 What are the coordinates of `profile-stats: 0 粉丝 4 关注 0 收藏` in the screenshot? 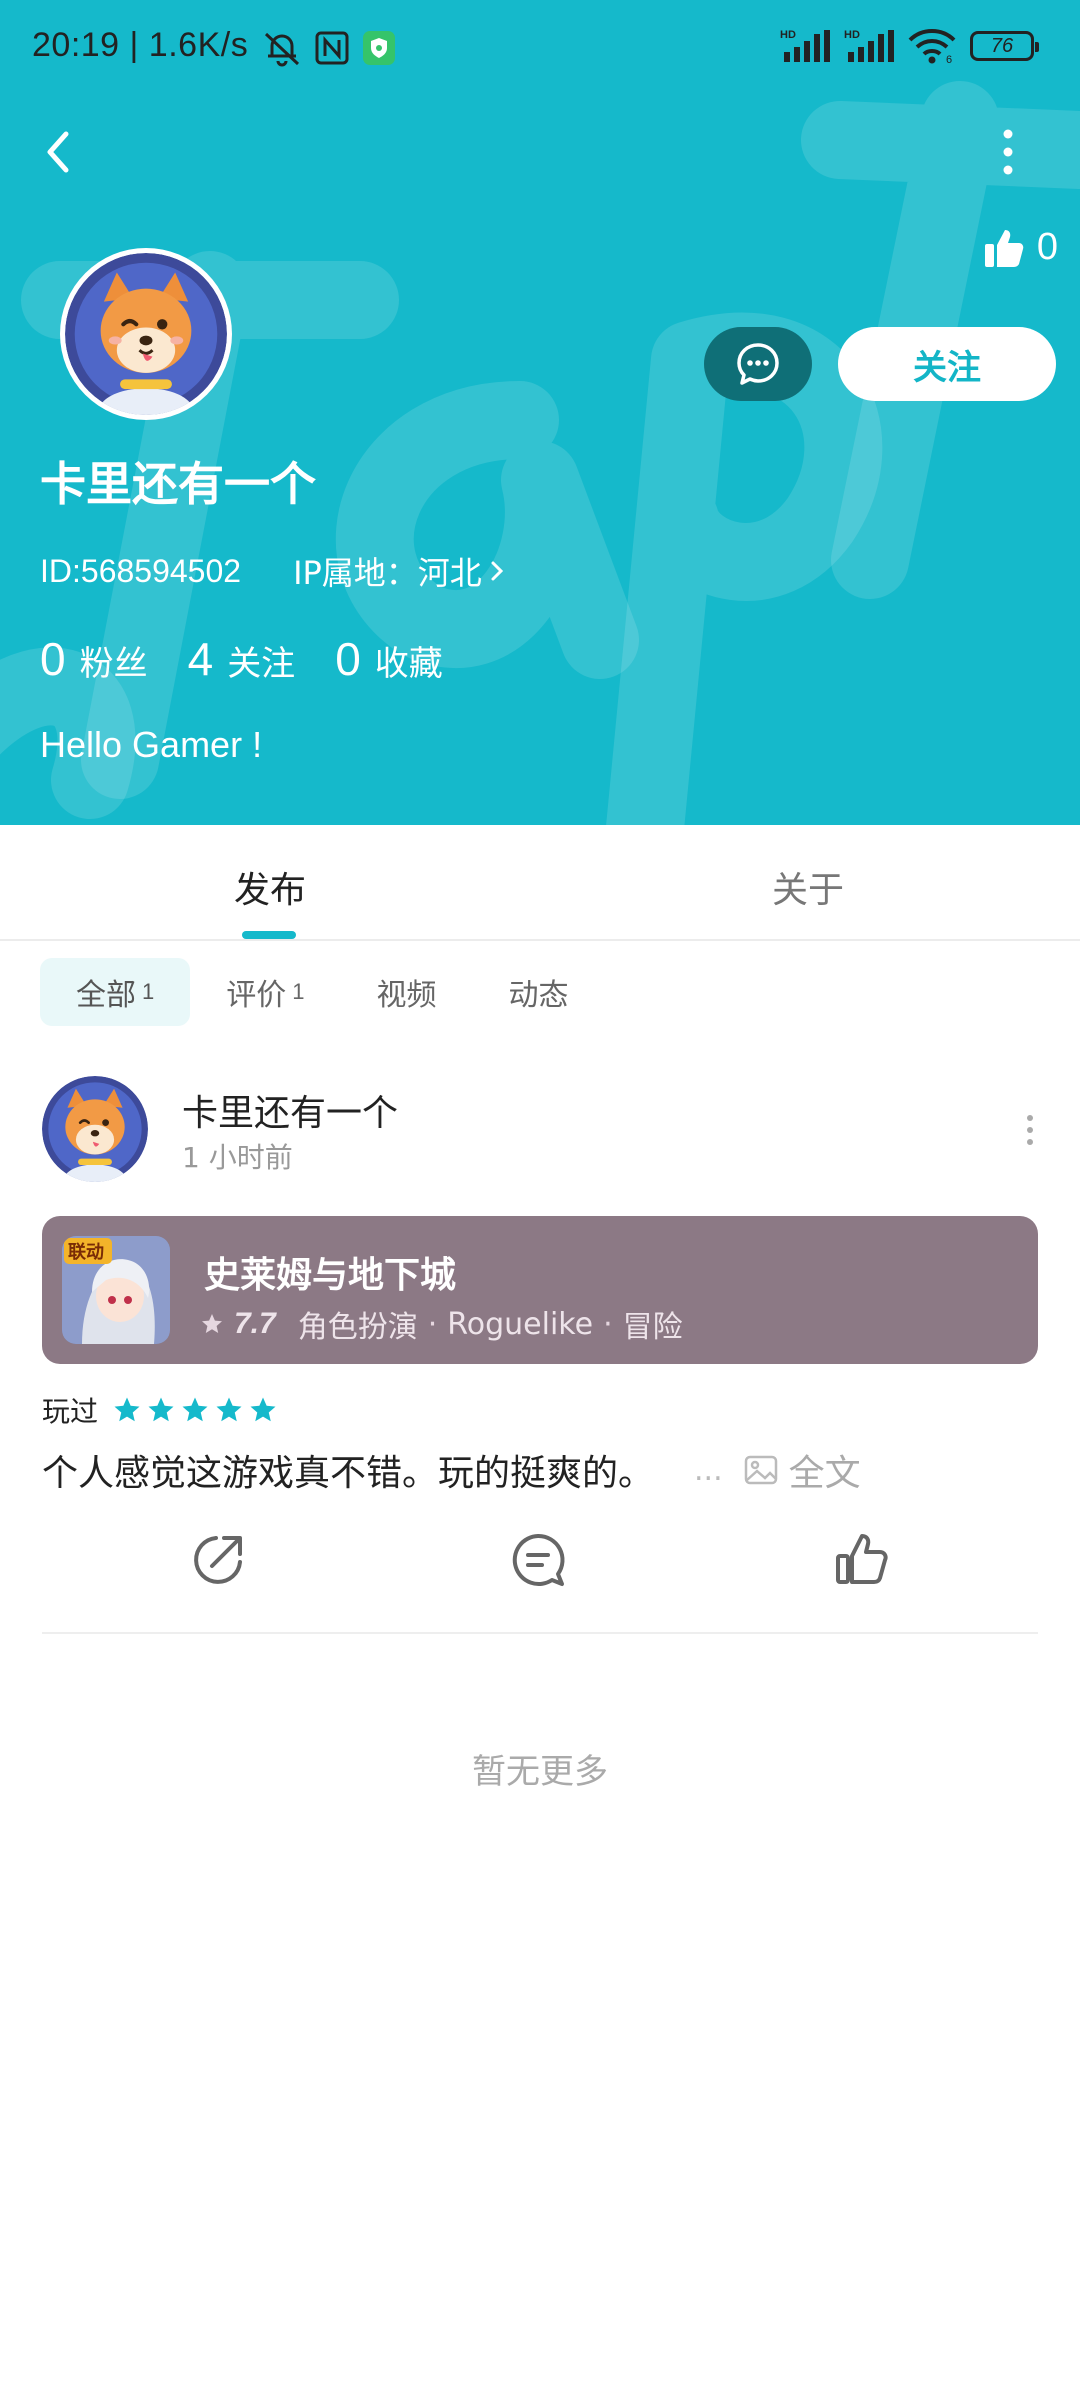 It's located at (261, 659).